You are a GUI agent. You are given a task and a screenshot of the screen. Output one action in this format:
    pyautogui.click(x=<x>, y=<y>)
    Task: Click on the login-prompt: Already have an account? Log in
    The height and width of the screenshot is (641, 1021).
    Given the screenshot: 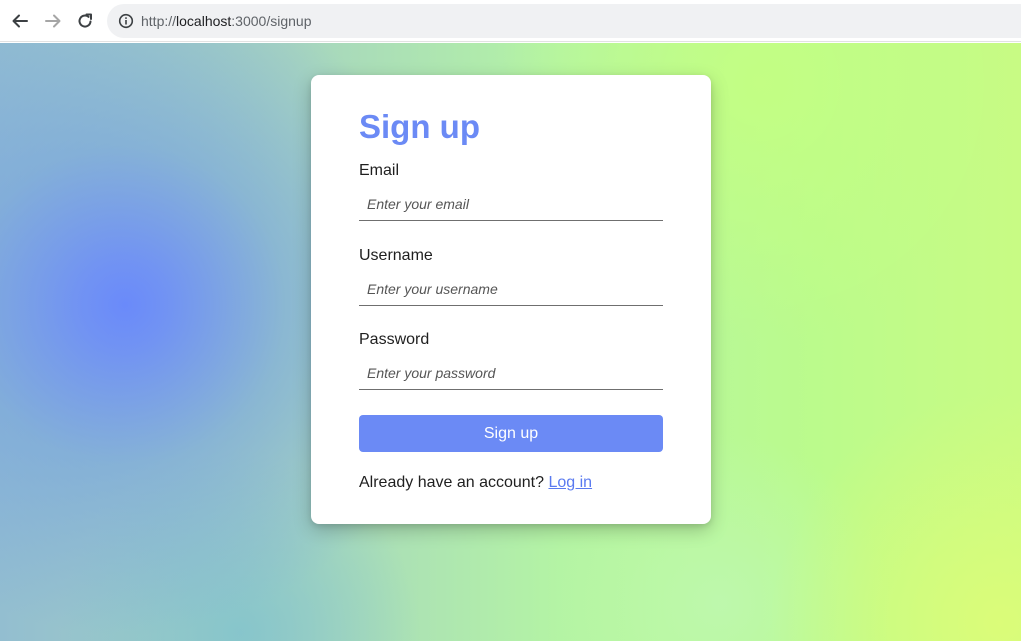 What is the action you would take?
    pyautogui.click(x=475, y=483)
    